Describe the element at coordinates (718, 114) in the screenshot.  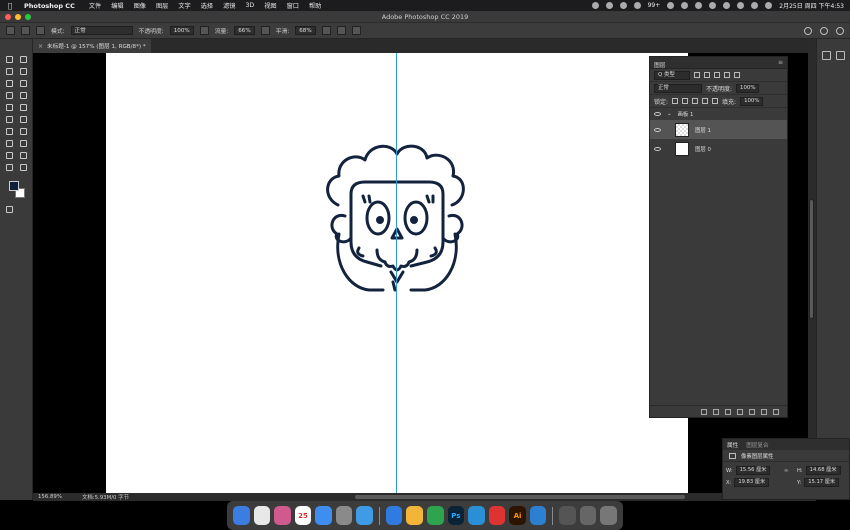
I see `layer-row-artboard: ⌄ 画板 1` at that location.